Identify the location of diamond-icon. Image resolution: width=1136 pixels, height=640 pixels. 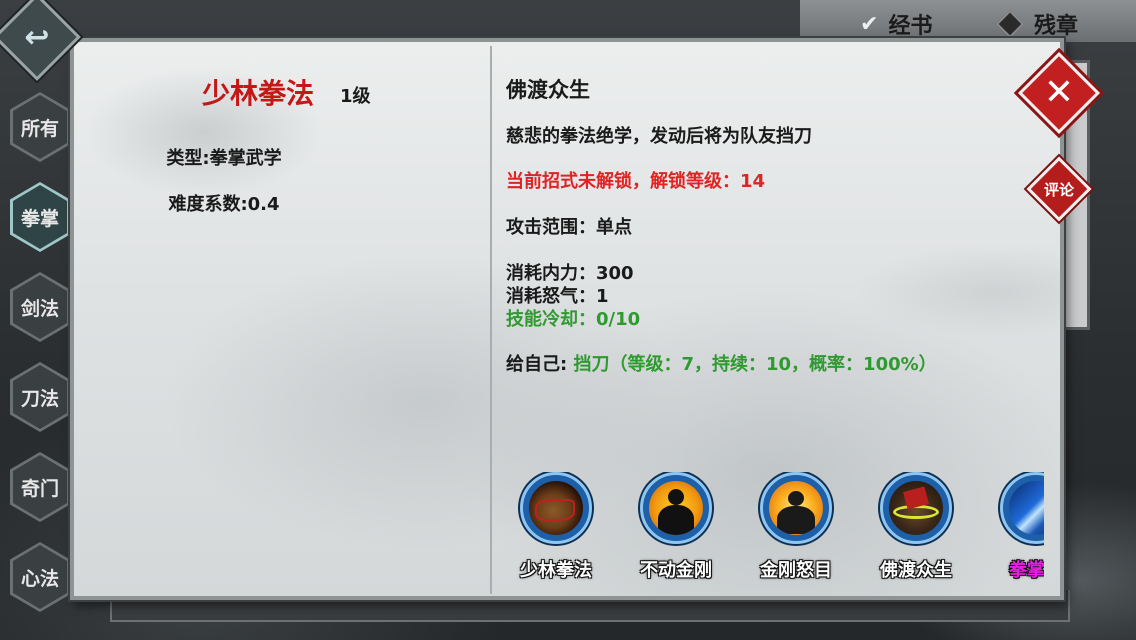
(1010, 24).